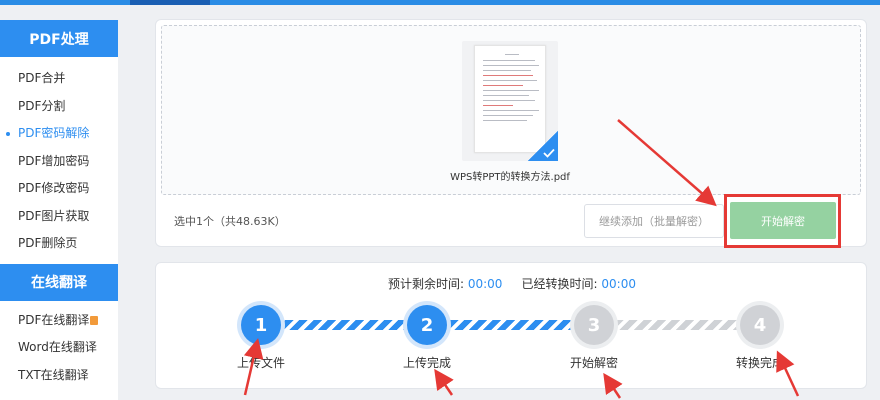 The height and width of the screenshot is (400, 880). Describe the element at coordinates (426, 363) in the screenshot. I see `step-2-label: 上传完成` at that location.